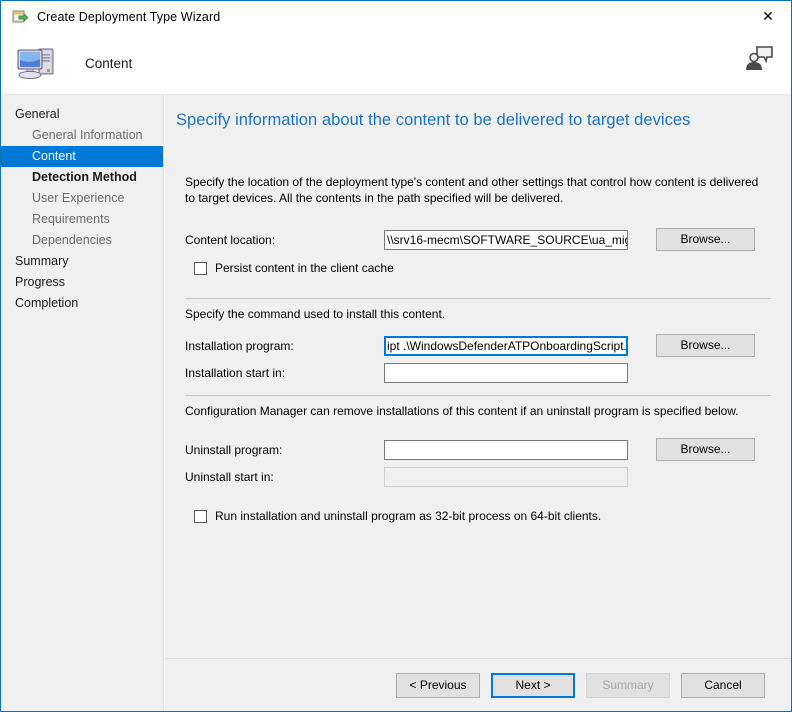  I want to click on sidebar-item-progress: Progress, so click(82, 282).